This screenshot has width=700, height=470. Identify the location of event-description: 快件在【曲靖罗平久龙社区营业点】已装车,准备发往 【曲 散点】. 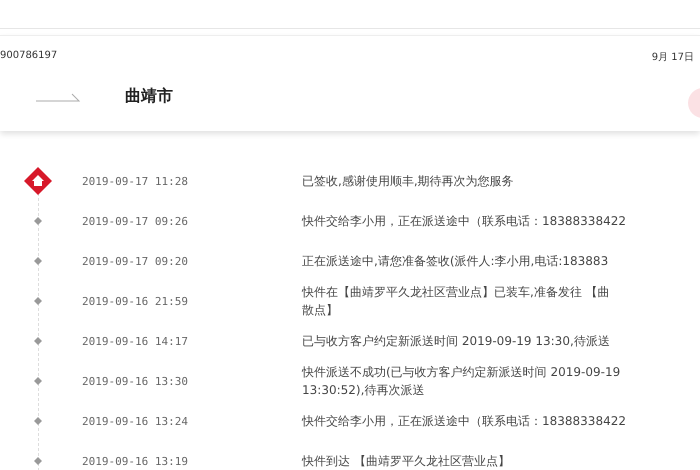
(456, 301).